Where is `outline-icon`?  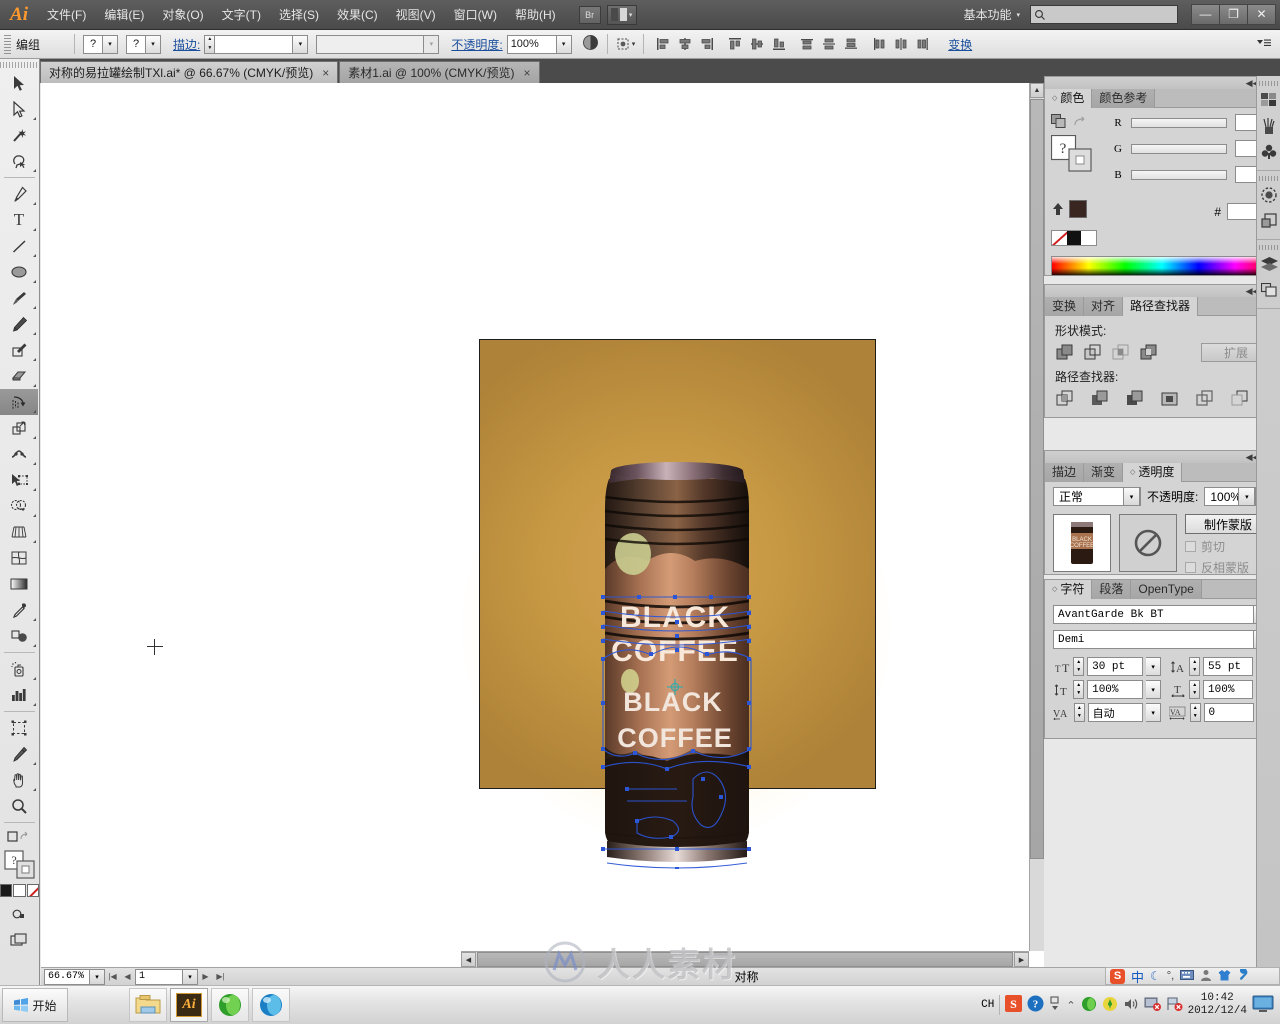
outline-icon is located at coordinates (1204, 398).